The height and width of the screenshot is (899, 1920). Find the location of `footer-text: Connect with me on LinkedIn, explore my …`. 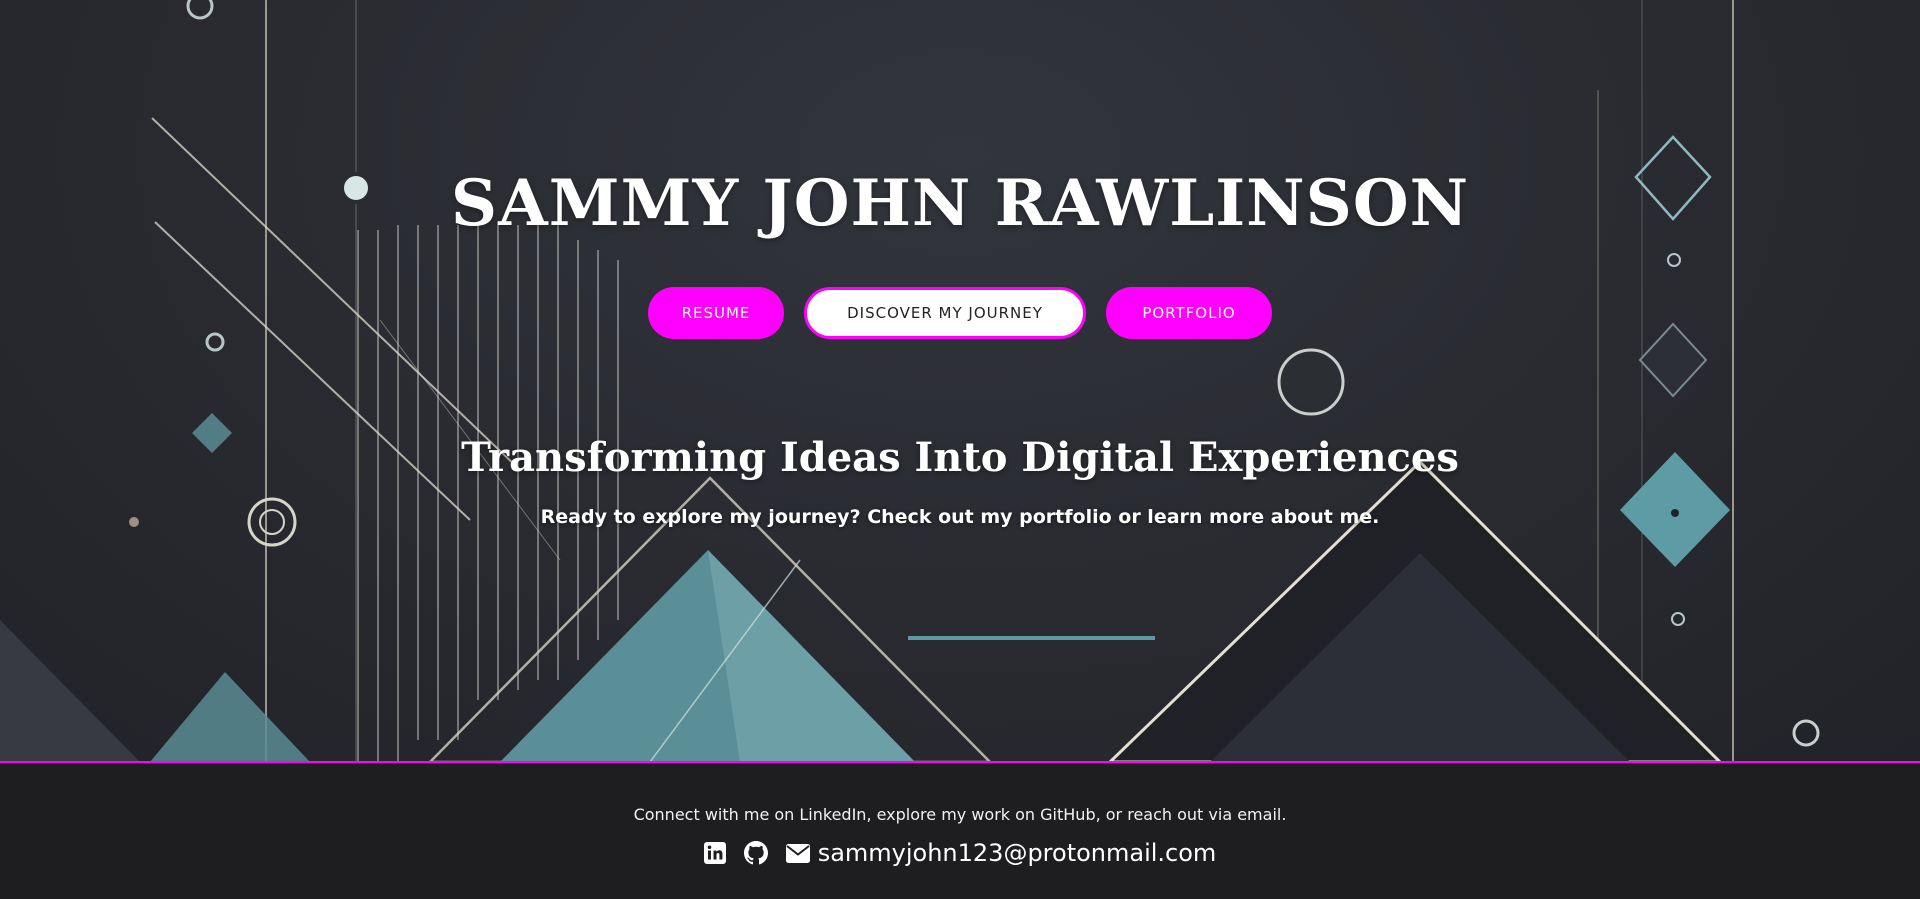

footer-text: Connect with me on LinkedIn, explore my … is located at coordinates (960, 814).